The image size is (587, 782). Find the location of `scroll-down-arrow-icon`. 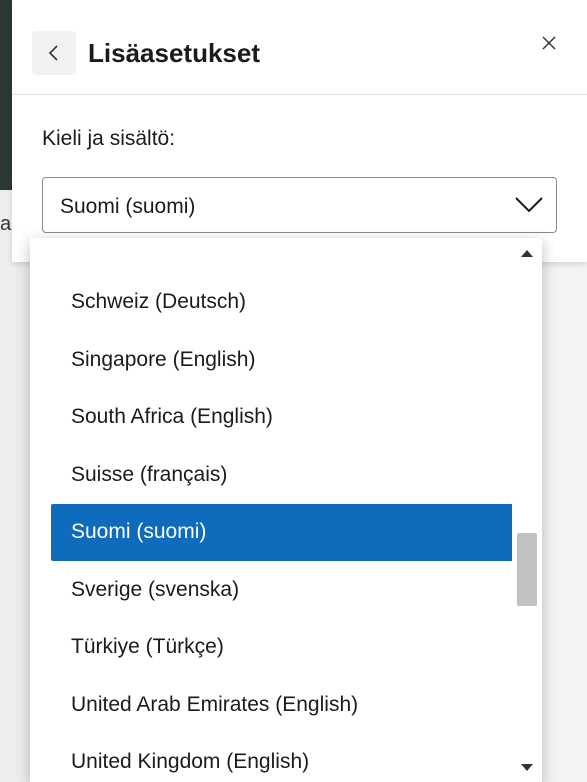

scroll-down-arrow-icon is located at coordinates (527, 767).